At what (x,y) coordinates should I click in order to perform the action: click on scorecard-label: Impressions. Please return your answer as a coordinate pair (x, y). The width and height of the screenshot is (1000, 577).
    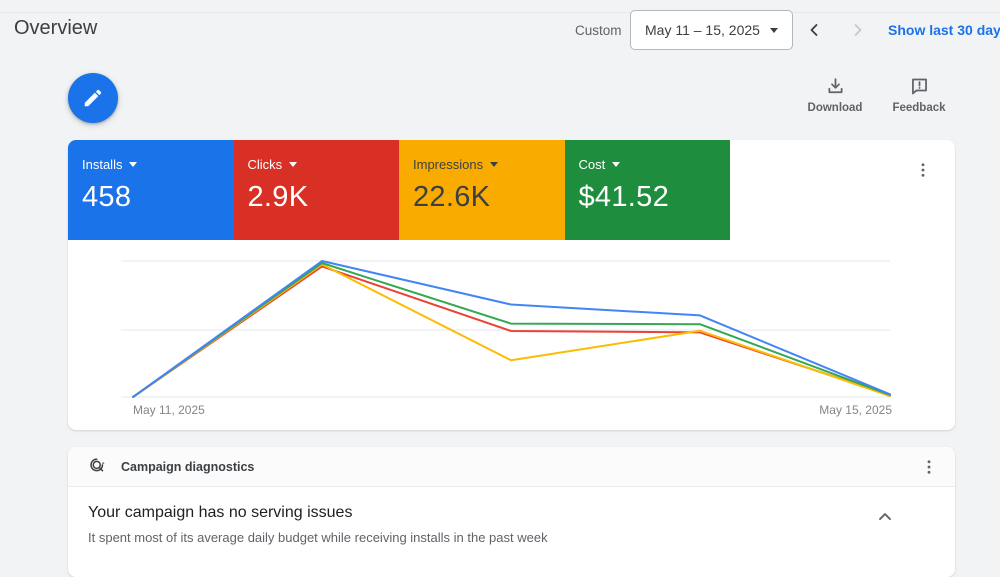
    Looking at the image, I should click on (448, 164).